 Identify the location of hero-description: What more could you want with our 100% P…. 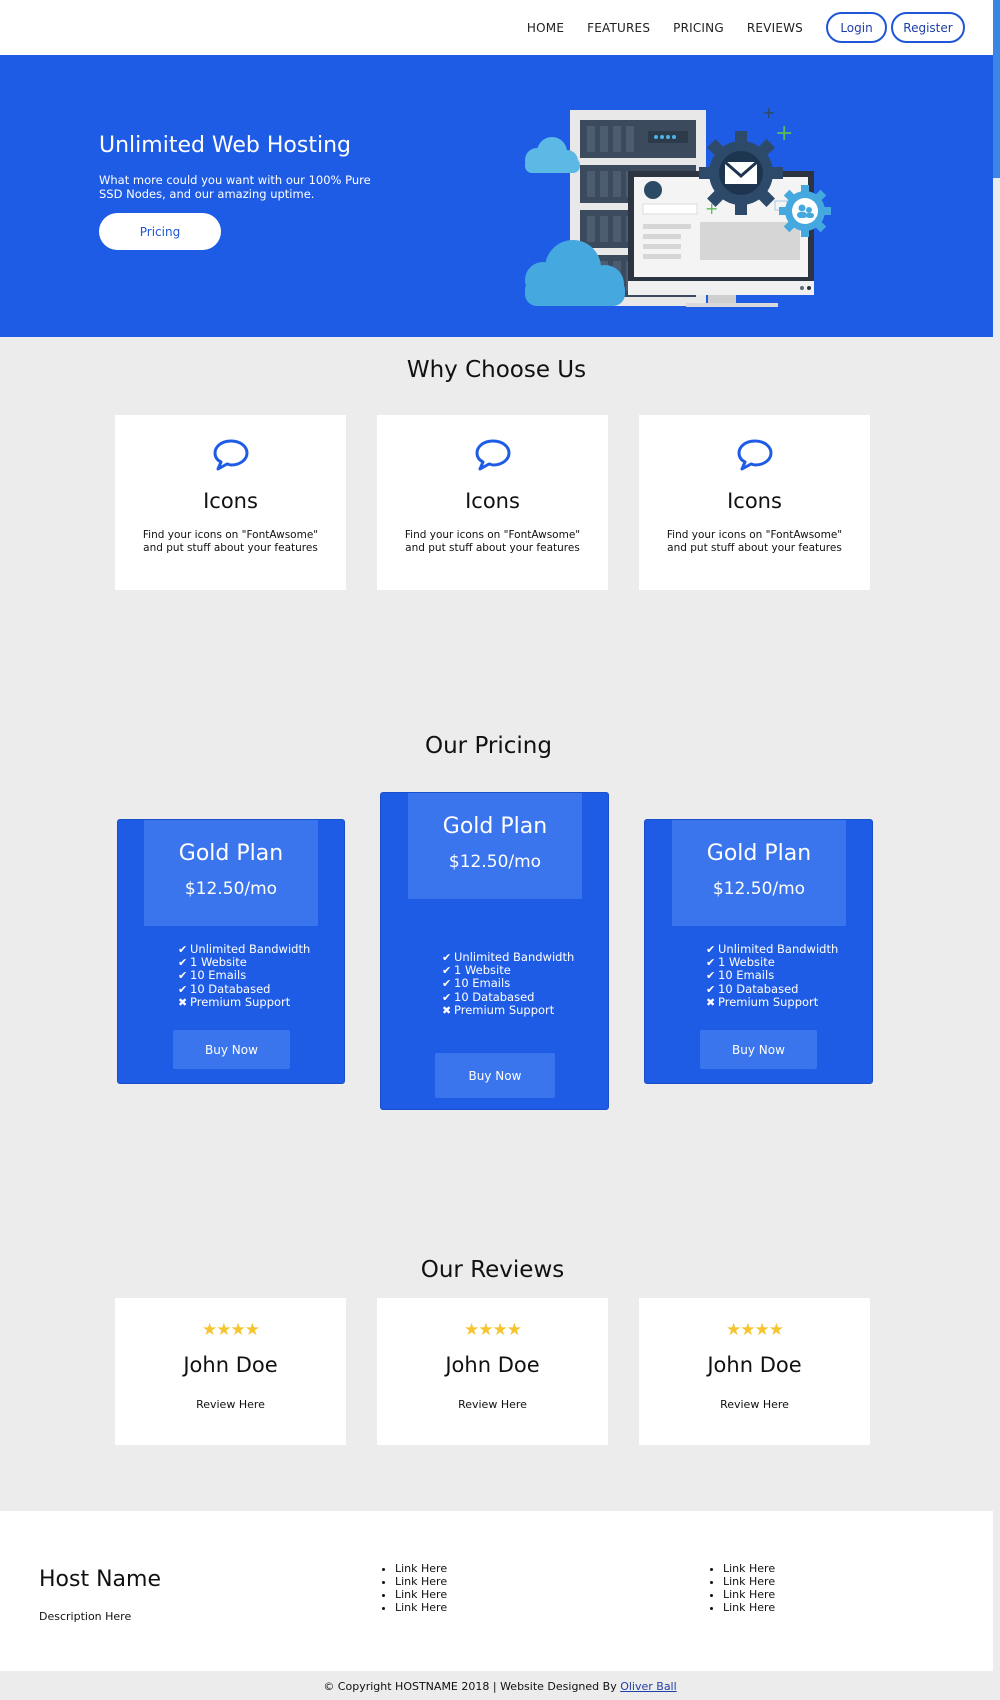
(235, 187).